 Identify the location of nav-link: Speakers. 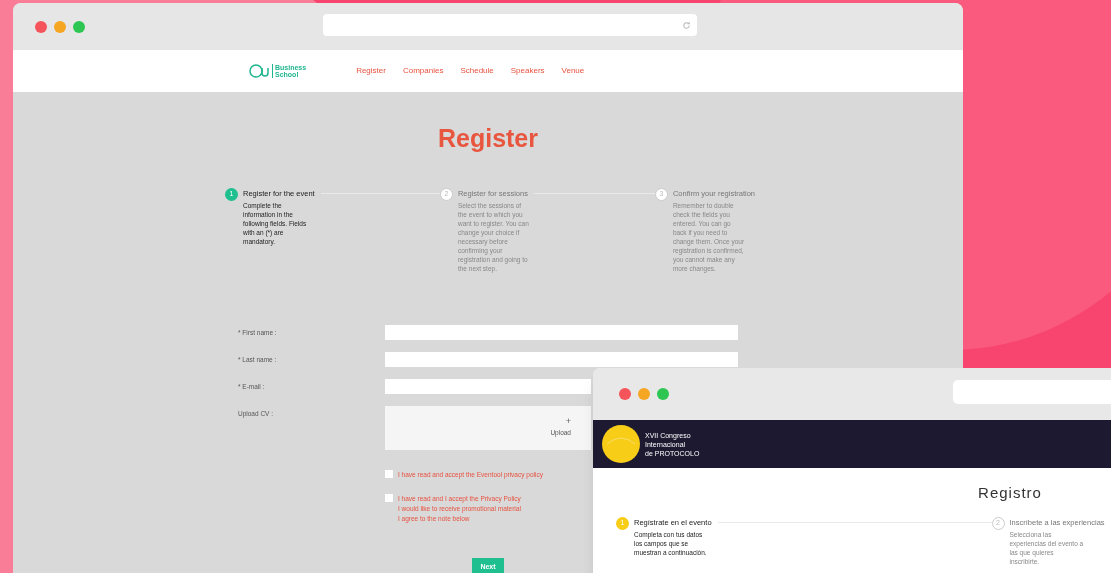
(527, 71).